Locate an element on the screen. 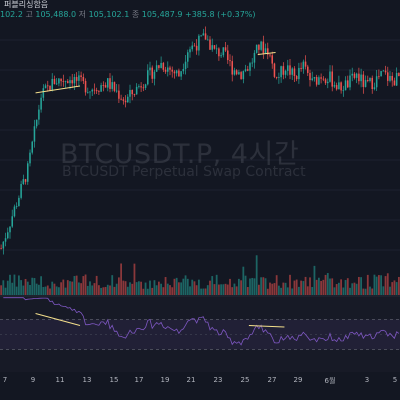 The height and width of the screenshot is (400, 400). ohlc-close-label: 종 is located at coordinates (135, 14).